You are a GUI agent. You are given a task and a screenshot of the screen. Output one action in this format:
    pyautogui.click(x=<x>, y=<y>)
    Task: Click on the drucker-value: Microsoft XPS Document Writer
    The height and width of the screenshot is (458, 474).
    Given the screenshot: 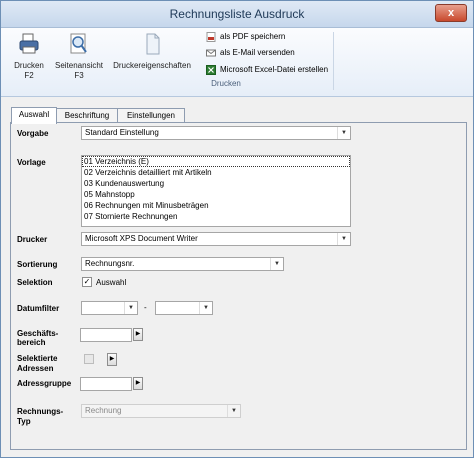 What is the action you would take?
    pyautogui.click(x=141, y=238)
    